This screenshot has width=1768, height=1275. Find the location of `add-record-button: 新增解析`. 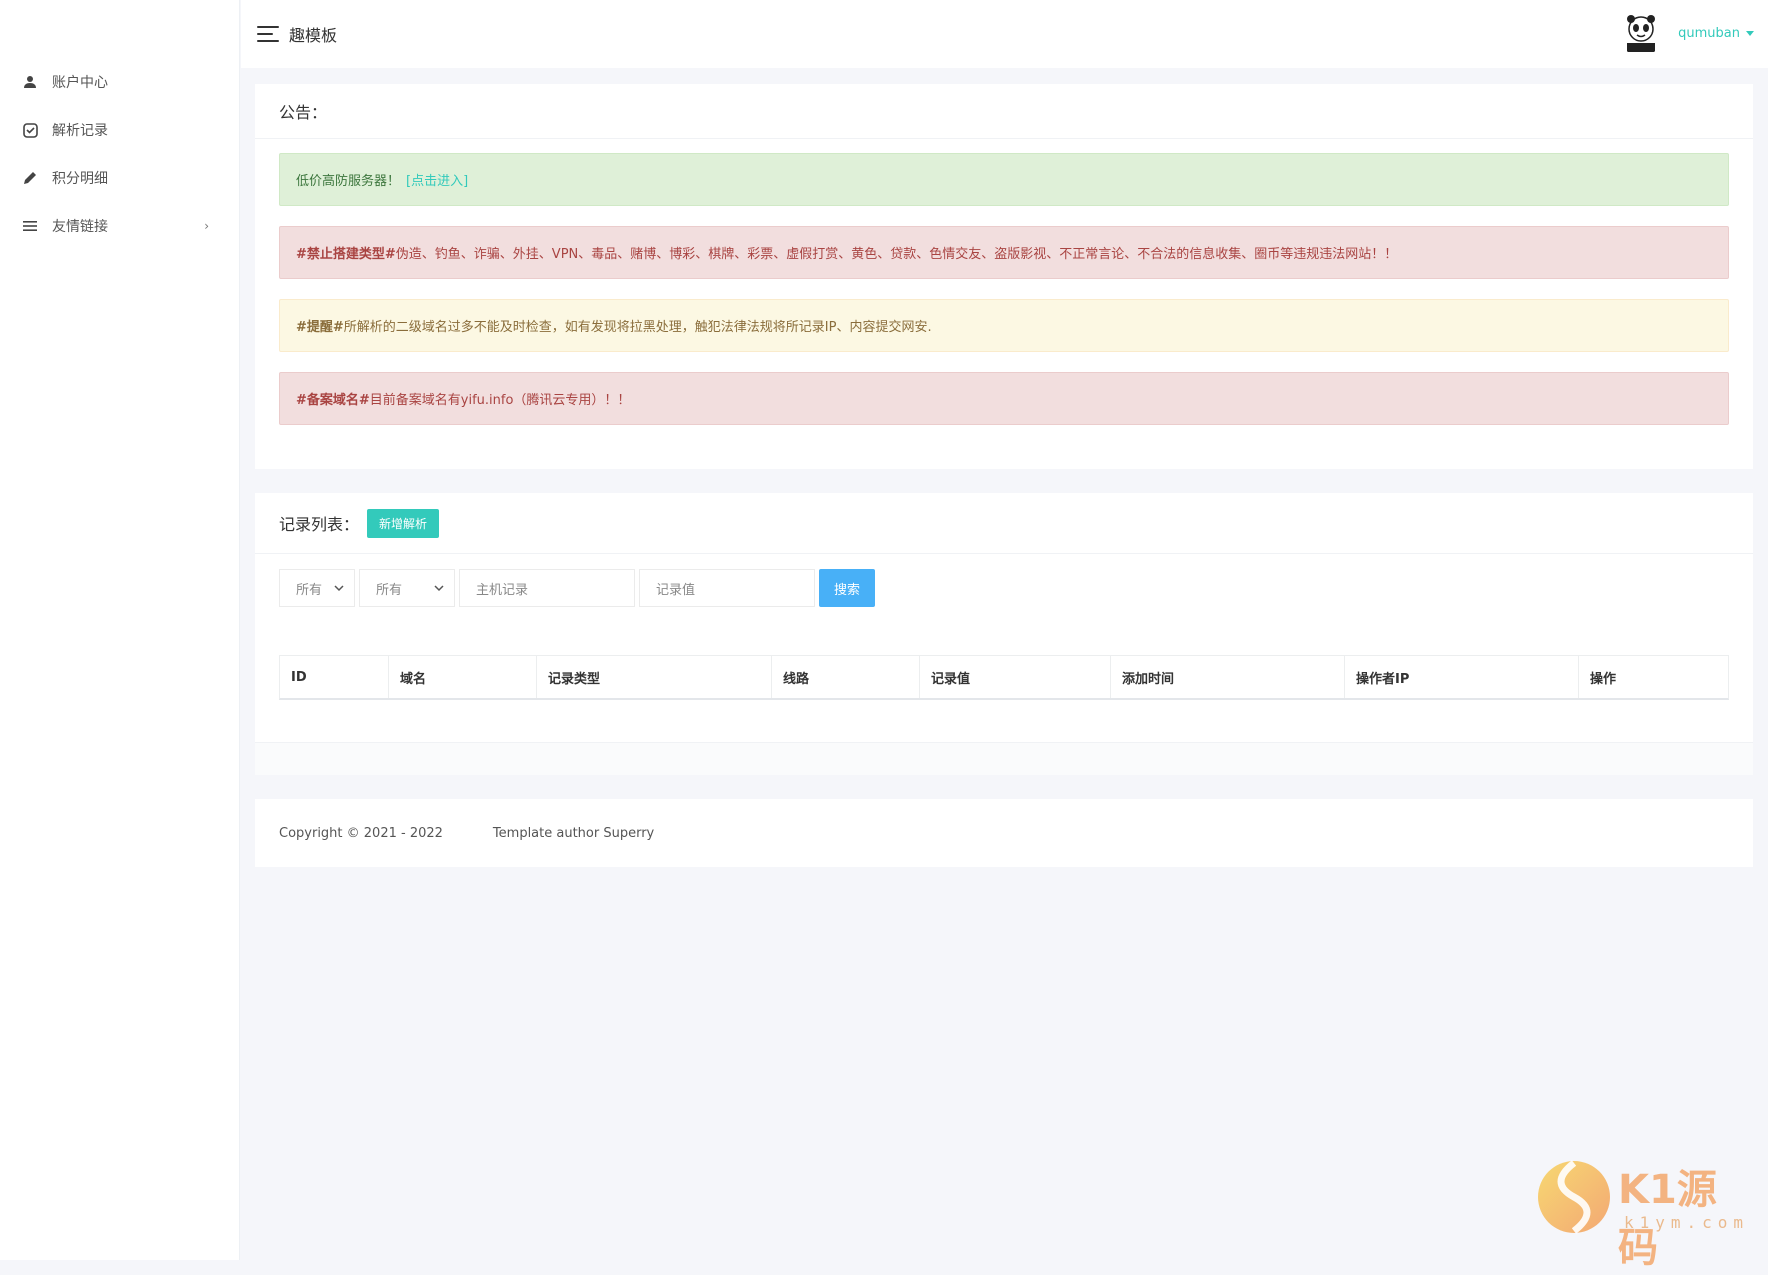

add-record-button: 新增解析 is located at coordinates (403, 523).